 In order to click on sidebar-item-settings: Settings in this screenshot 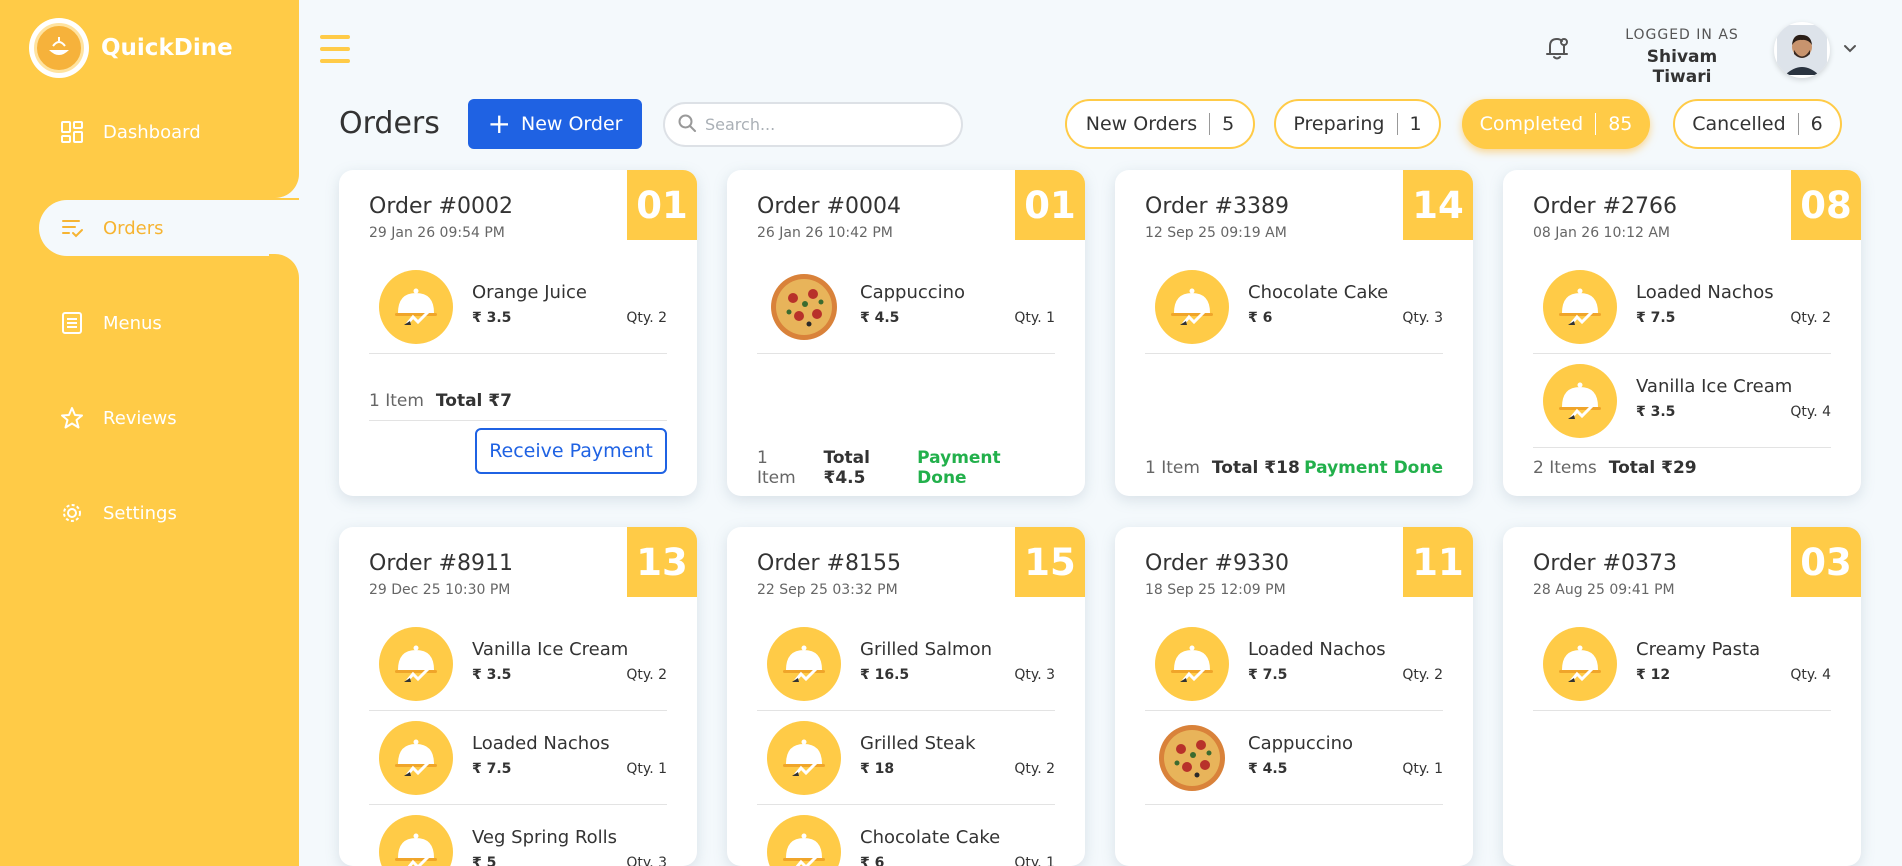, I will do `click(169, 513)`.